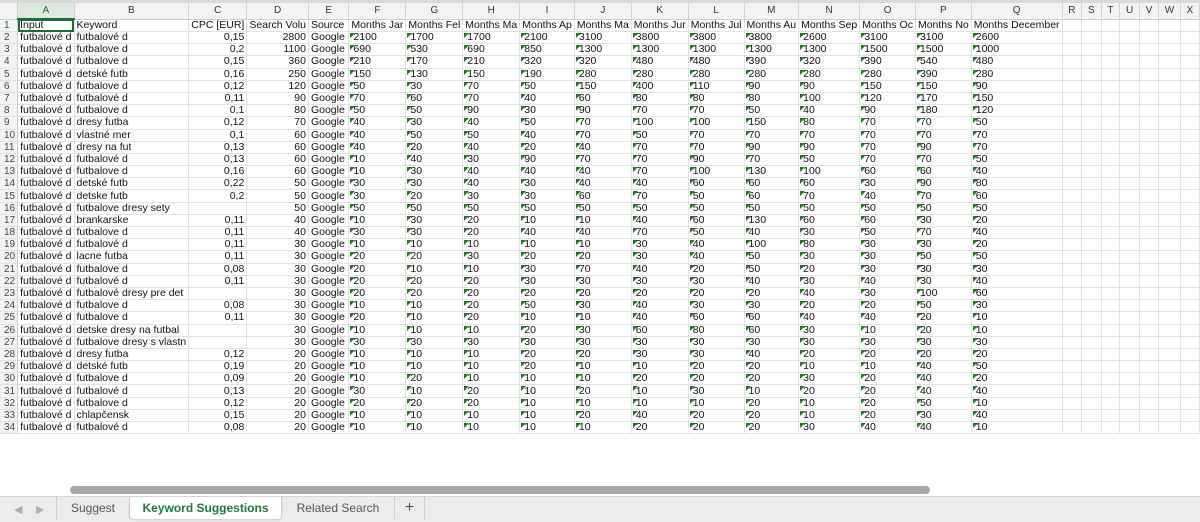  Describe the element at coordinates (829, 25) in the screenshot. I see `header-cell: Months Sep` at that location.